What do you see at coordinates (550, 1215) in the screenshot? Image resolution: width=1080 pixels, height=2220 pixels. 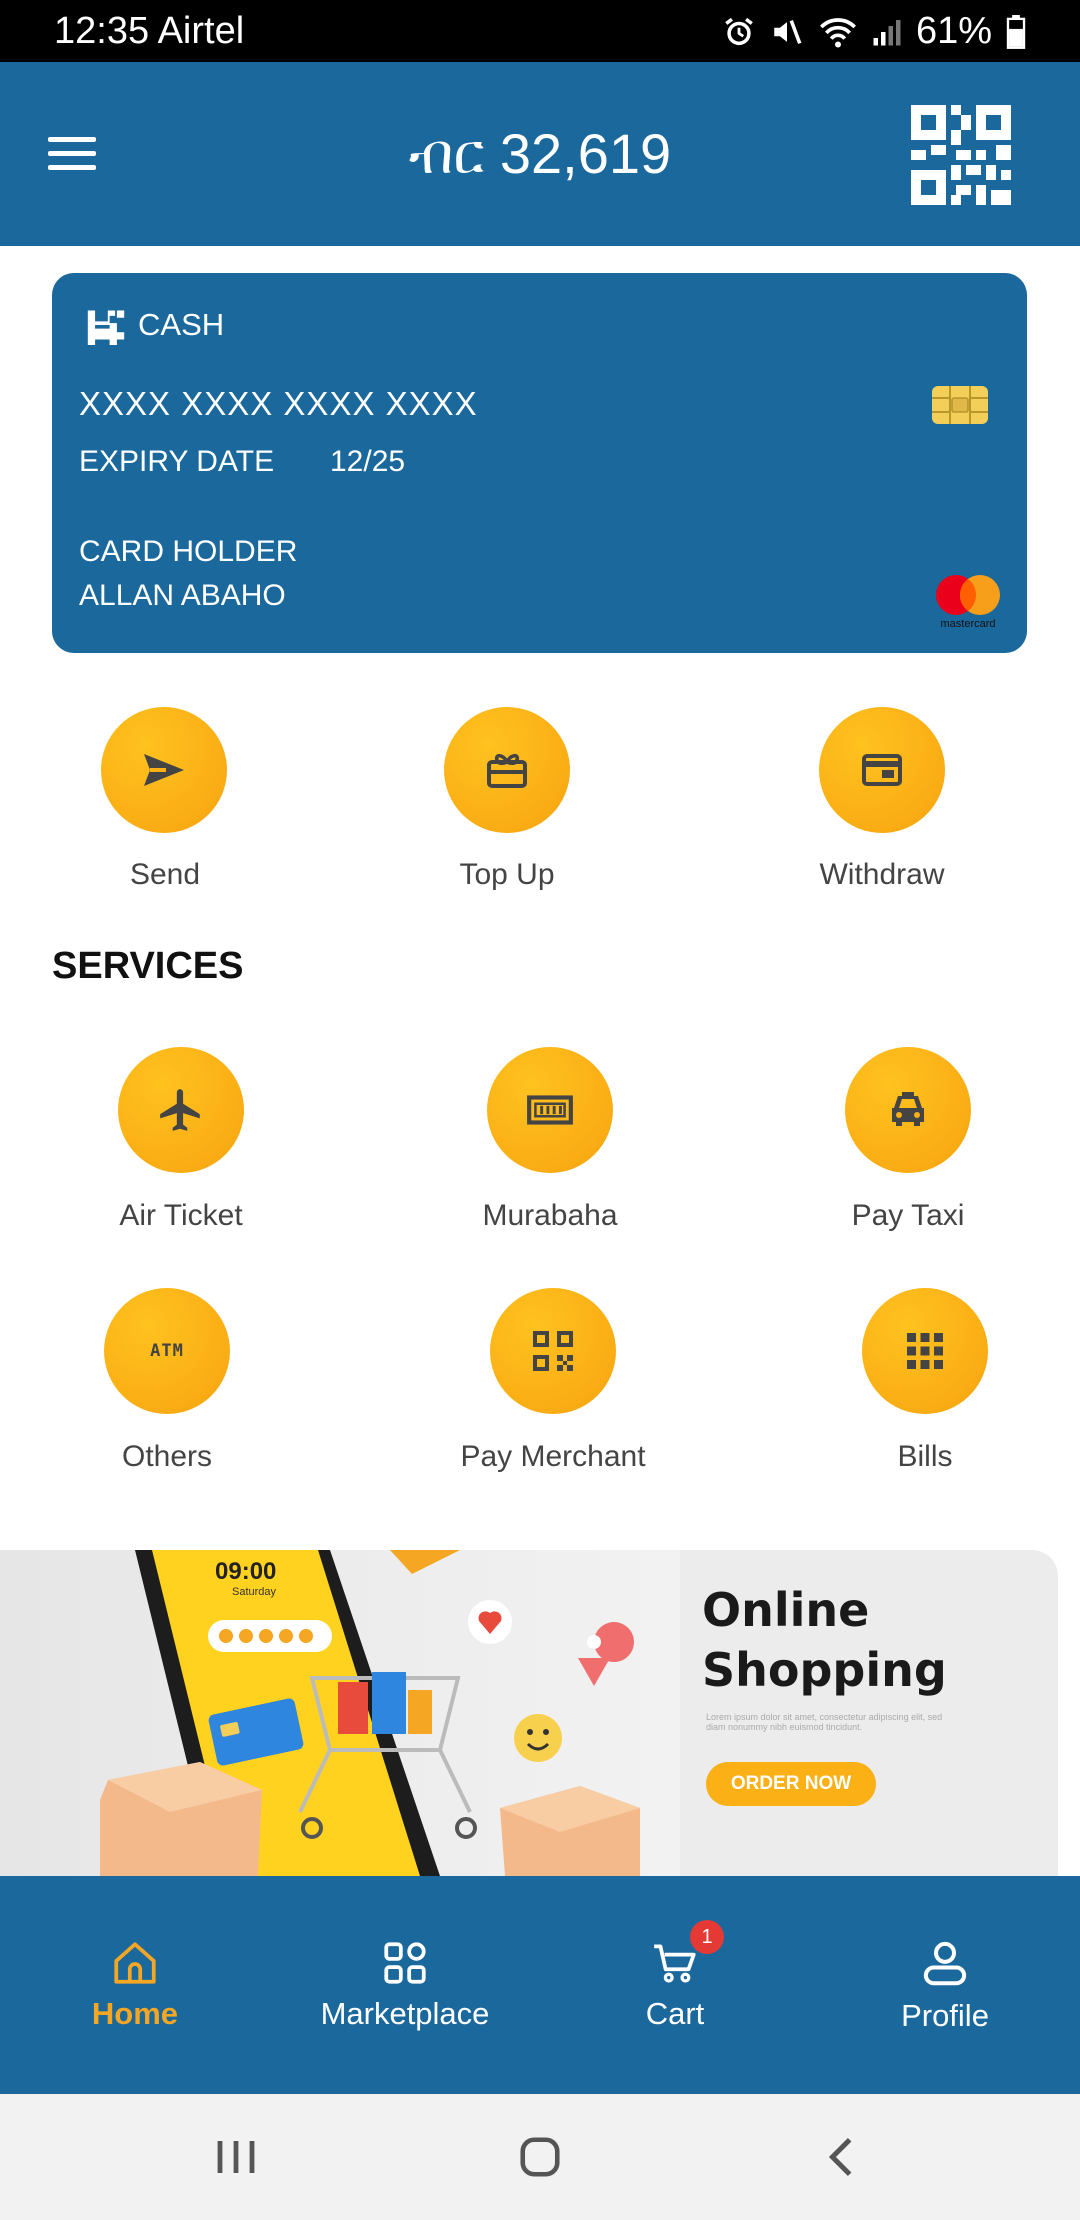 I see `service-murabaha-label: Murabaha` at bounding box center [550, 1215].